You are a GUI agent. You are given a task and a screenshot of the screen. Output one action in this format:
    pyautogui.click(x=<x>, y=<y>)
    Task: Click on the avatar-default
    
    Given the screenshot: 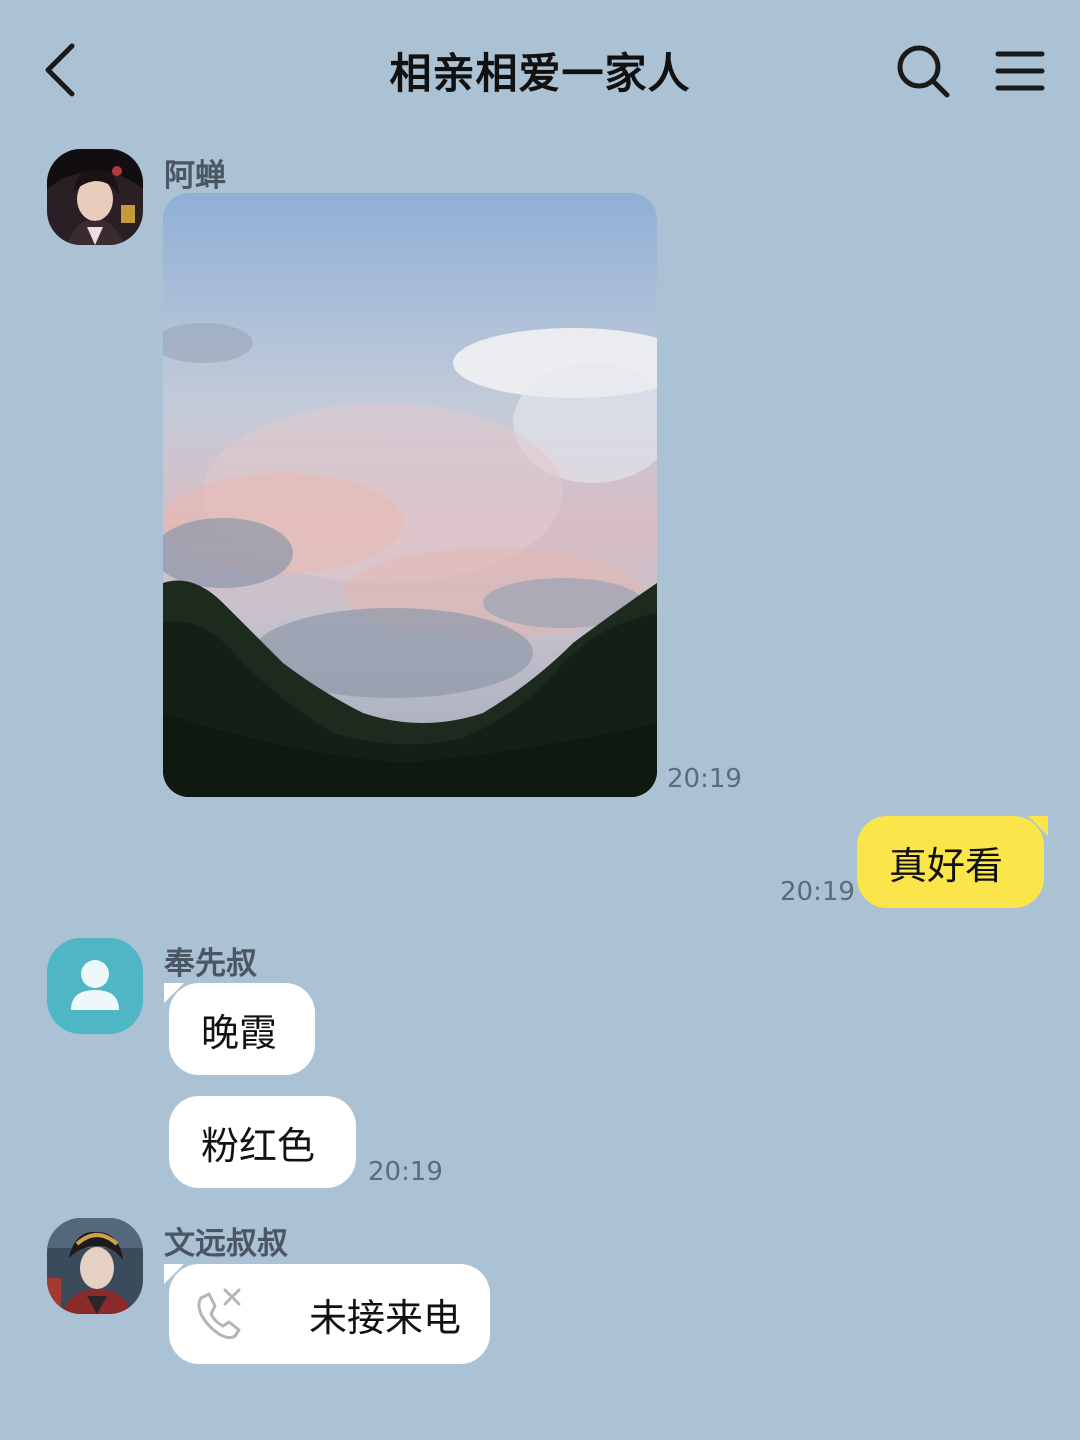 What is the action you would take?
    pyautogui.click(x=95, y=986)
    